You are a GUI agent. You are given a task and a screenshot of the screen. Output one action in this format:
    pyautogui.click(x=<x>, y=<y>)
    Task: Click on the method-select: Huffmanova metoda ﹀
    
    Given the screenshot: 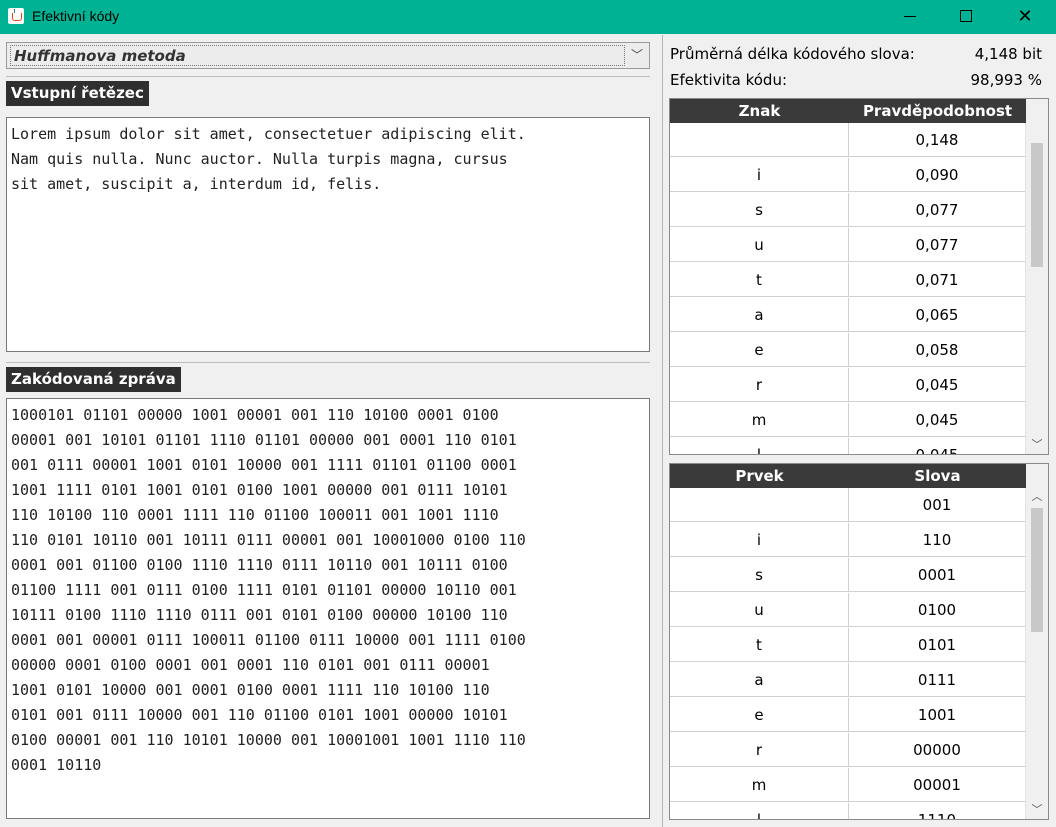 What is the action you would take?
    pyautogui.click(x=328, y=55)
    